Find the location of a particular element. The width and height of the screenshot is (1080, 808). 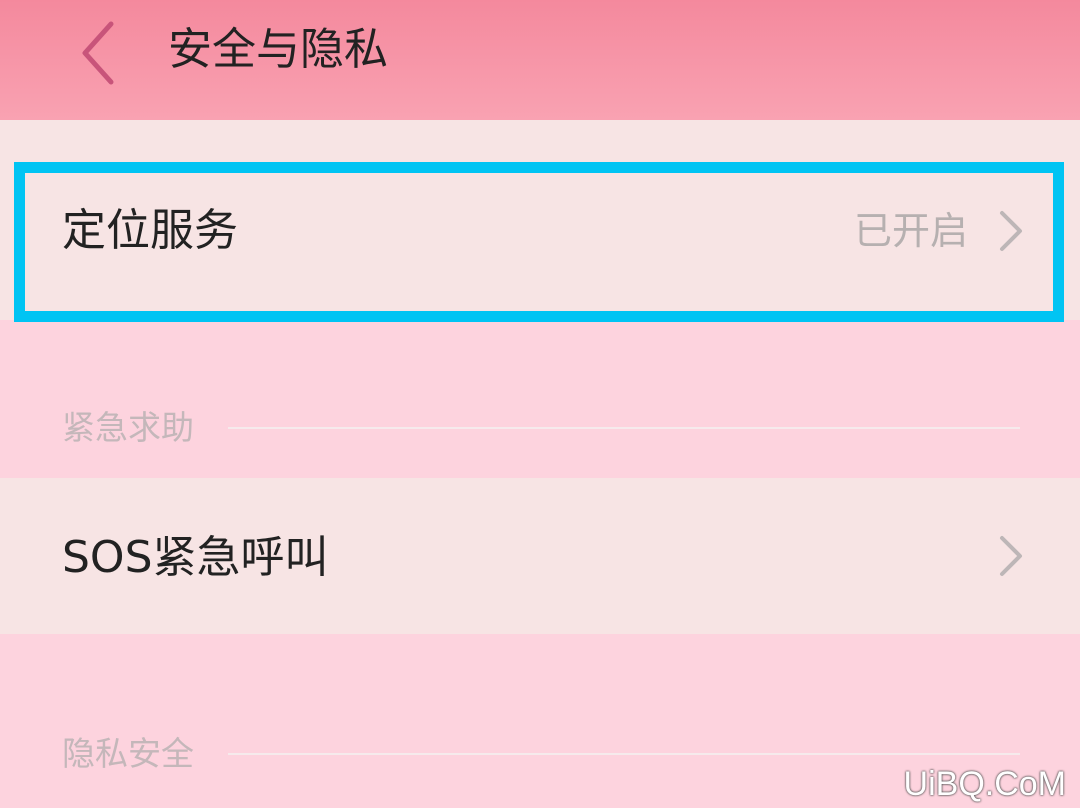

sos-emergency-call-label: SOS紧急呼叫 is located at coordinates (195, 557).